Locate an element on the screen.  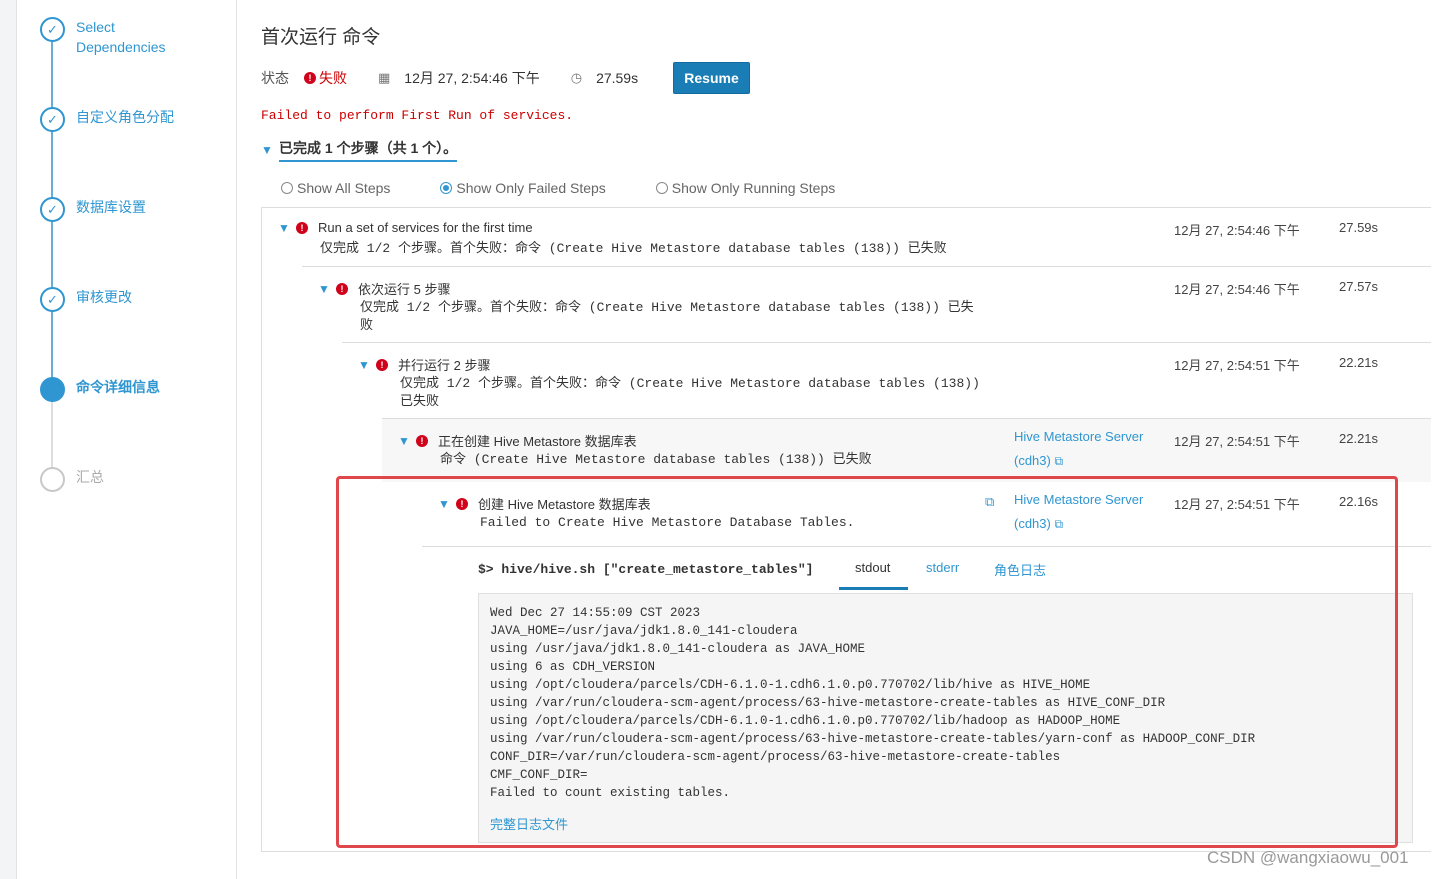
step-header: ▼ ! 并行运行 2 步骤 is located at coordinates (424, 364).